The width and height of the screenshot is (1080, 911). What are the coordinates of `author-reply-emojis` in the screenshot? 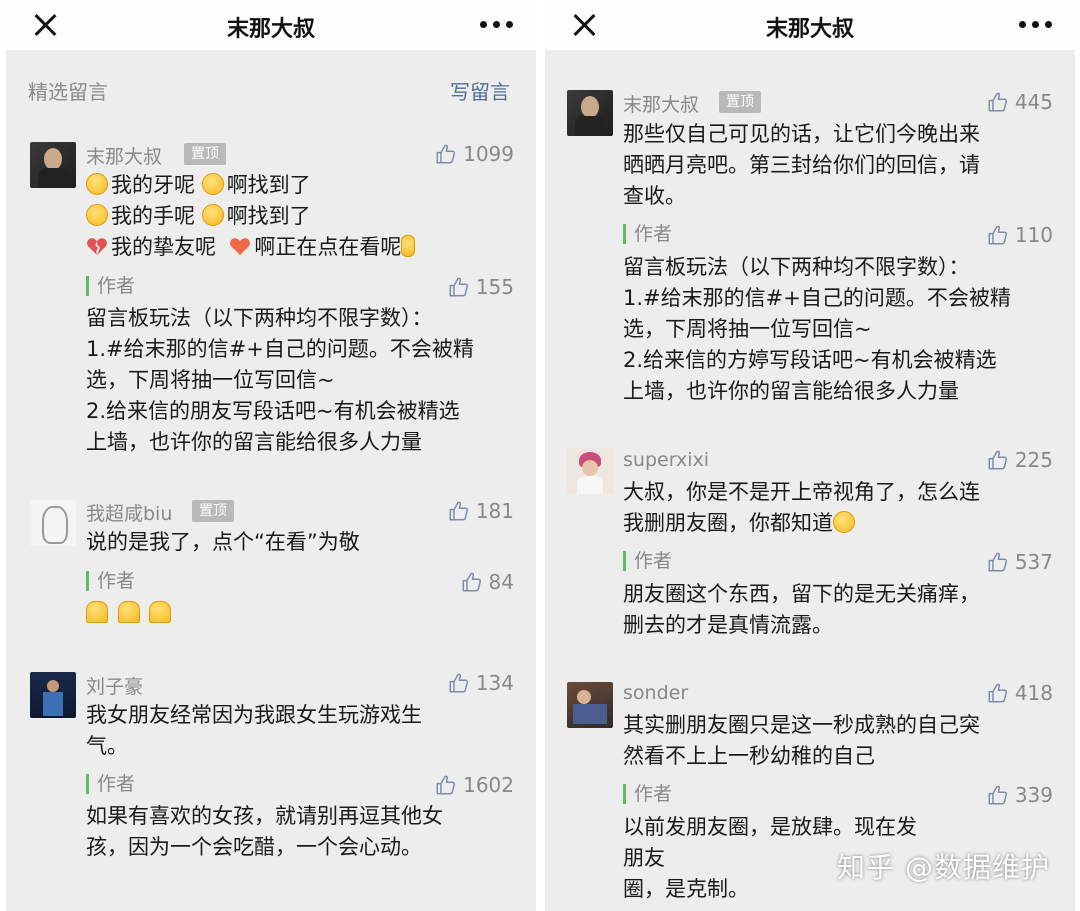 It's located at (130, 613).